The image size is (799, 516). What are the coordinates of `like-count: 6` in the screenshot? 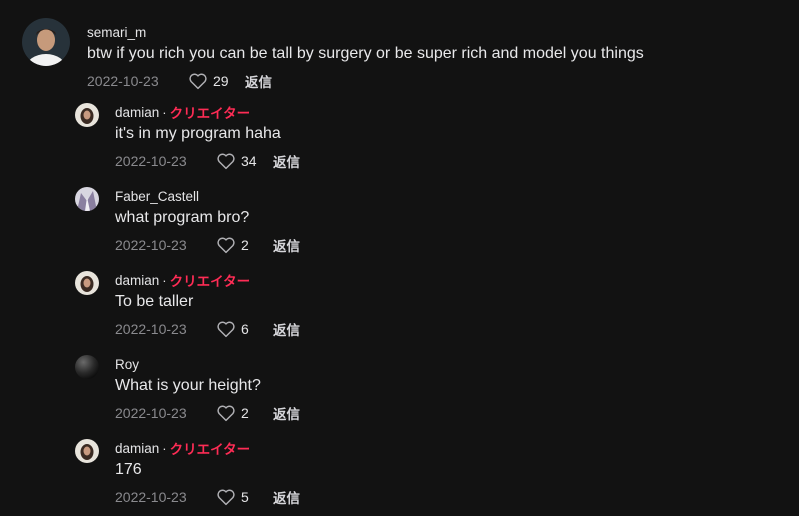 It's located at (245, 329).